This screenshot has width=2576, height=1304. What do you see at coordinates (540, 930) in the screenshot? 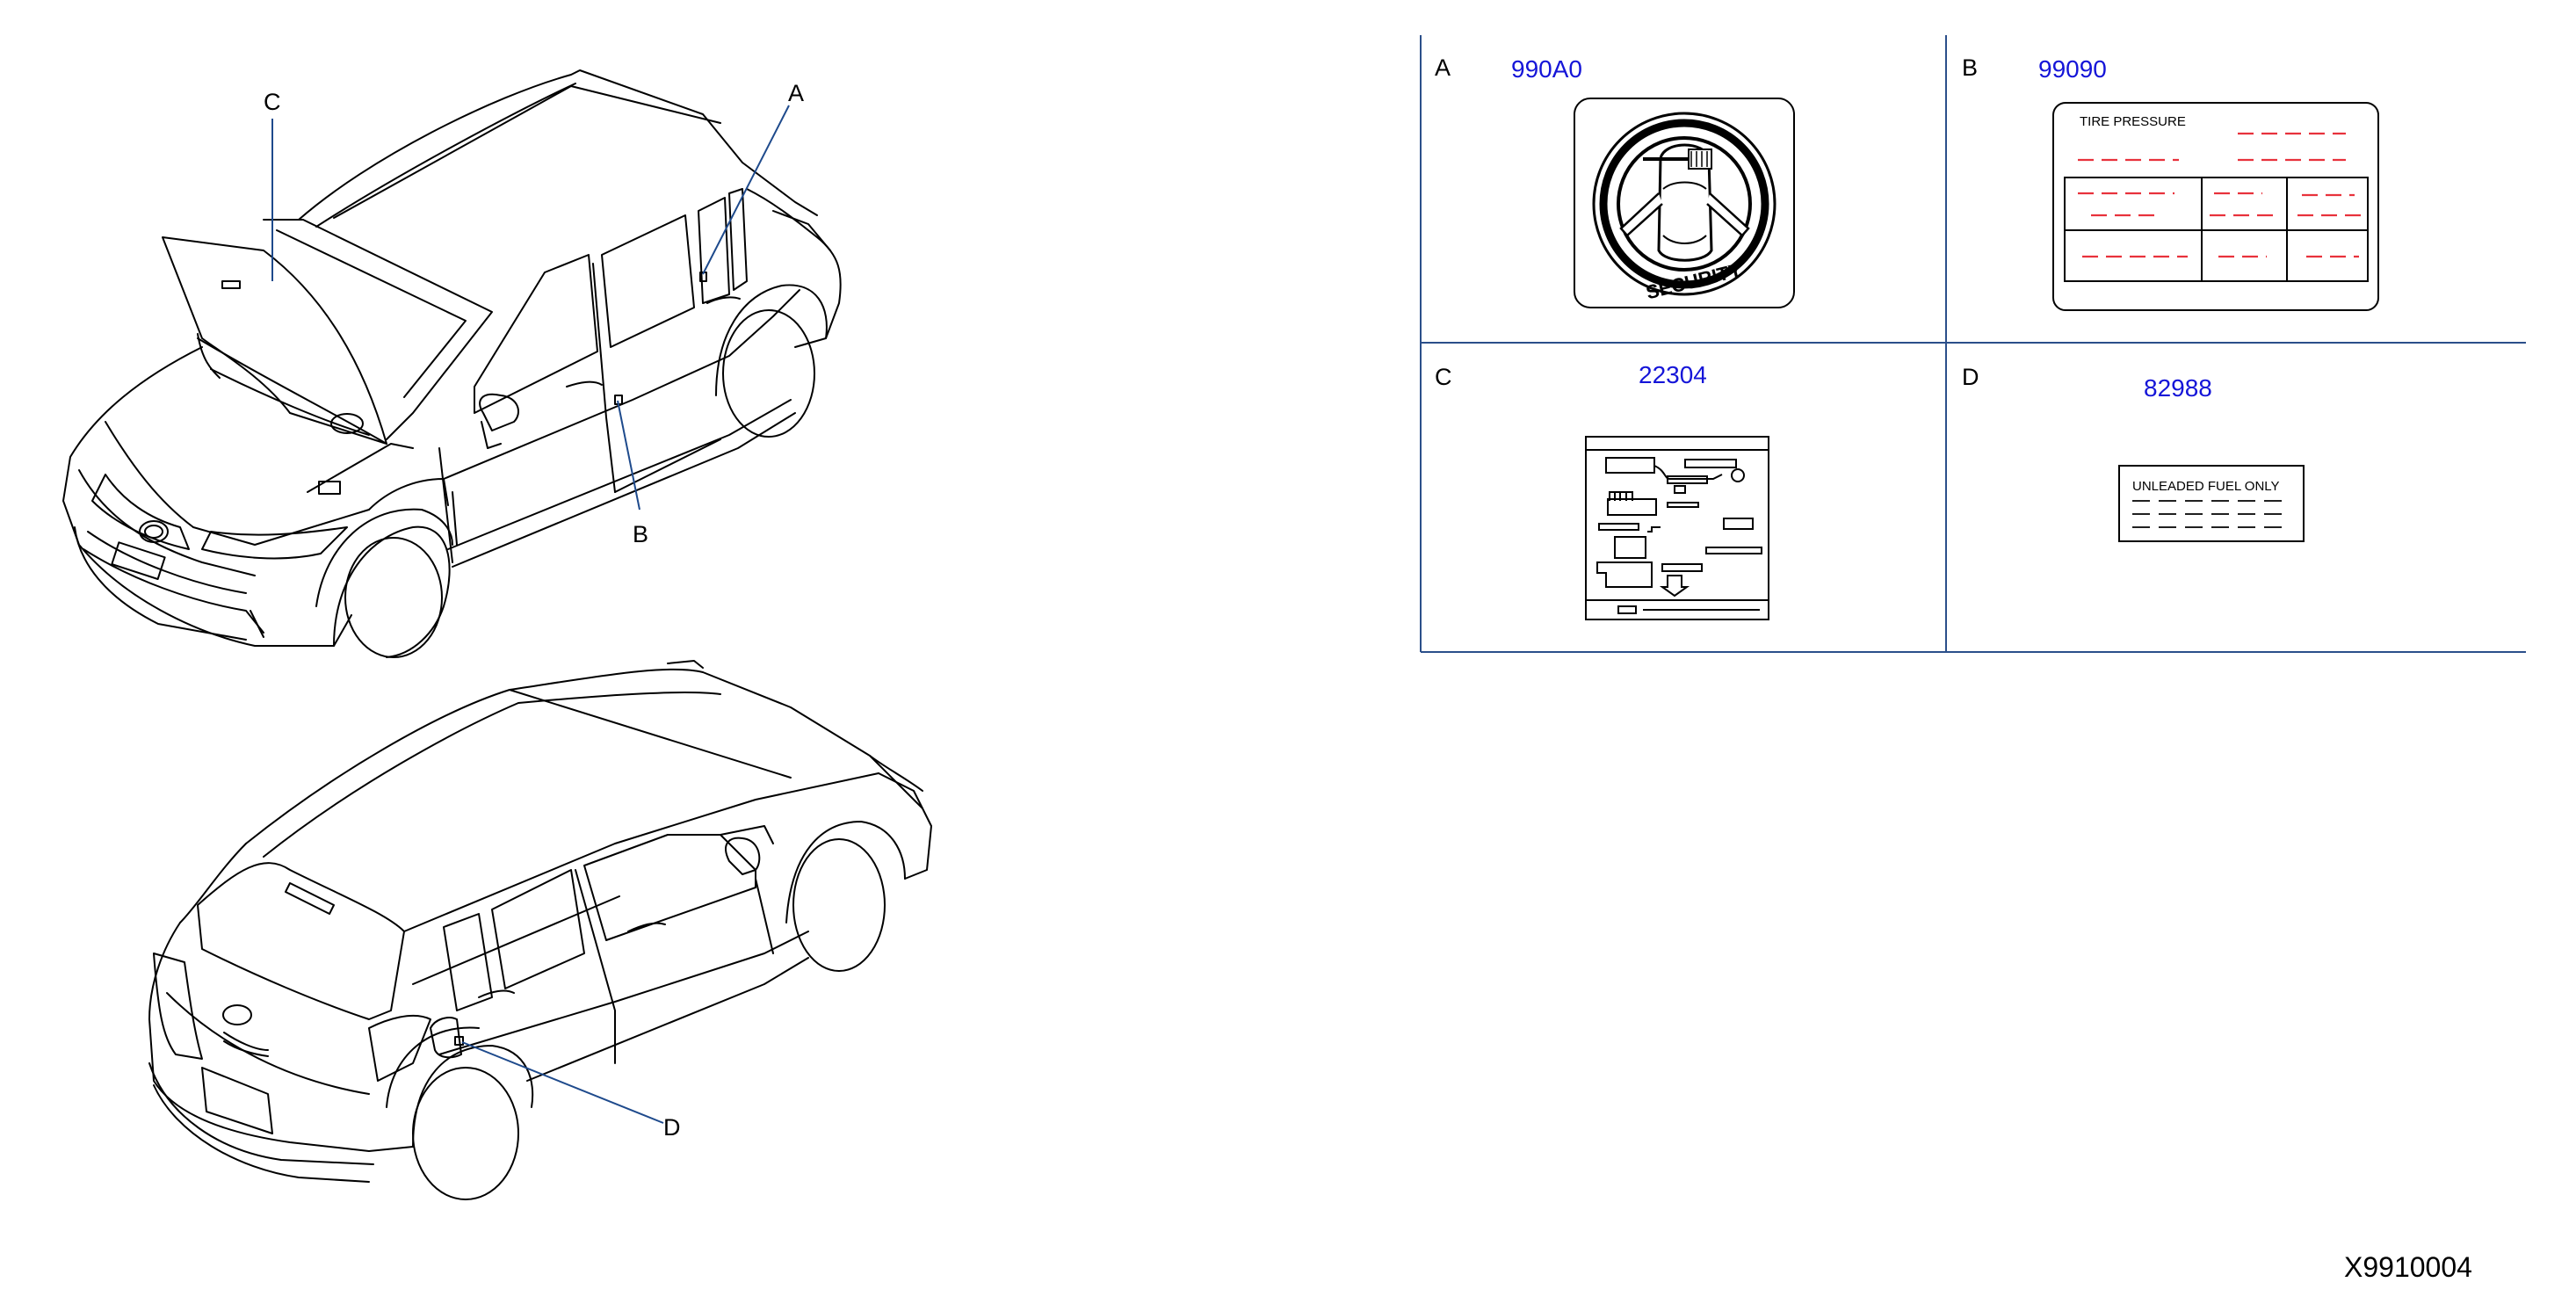
I see `rear-car-illustration` at bounding box center [540, 930].